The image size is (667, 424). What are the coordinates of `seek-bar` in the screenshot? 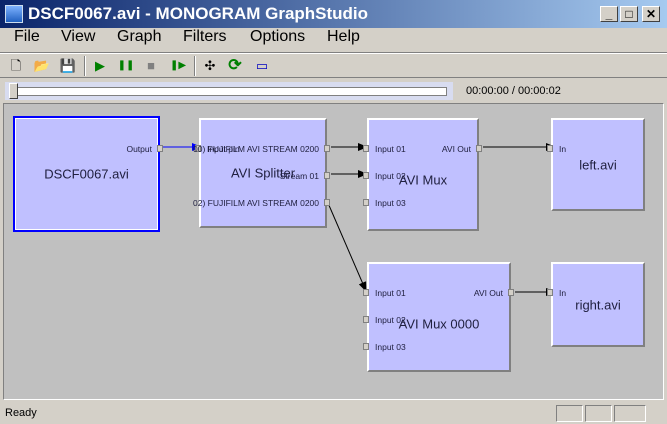 It's located at (229, 91).